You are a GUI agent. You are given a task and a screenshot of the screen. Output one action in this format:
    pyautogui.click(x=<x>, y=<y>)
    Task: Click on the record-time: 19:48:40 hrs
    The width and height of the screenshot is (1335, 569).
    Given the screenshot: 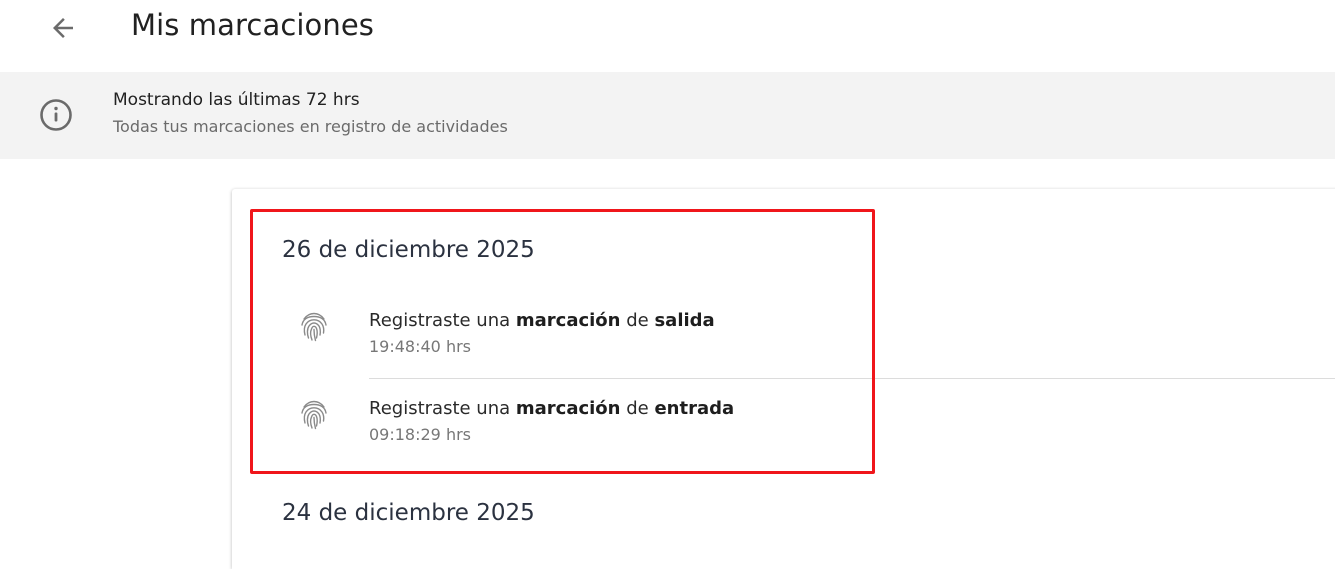 What is the action you would take?
    pyautogui.click(x=420, y=346)
    